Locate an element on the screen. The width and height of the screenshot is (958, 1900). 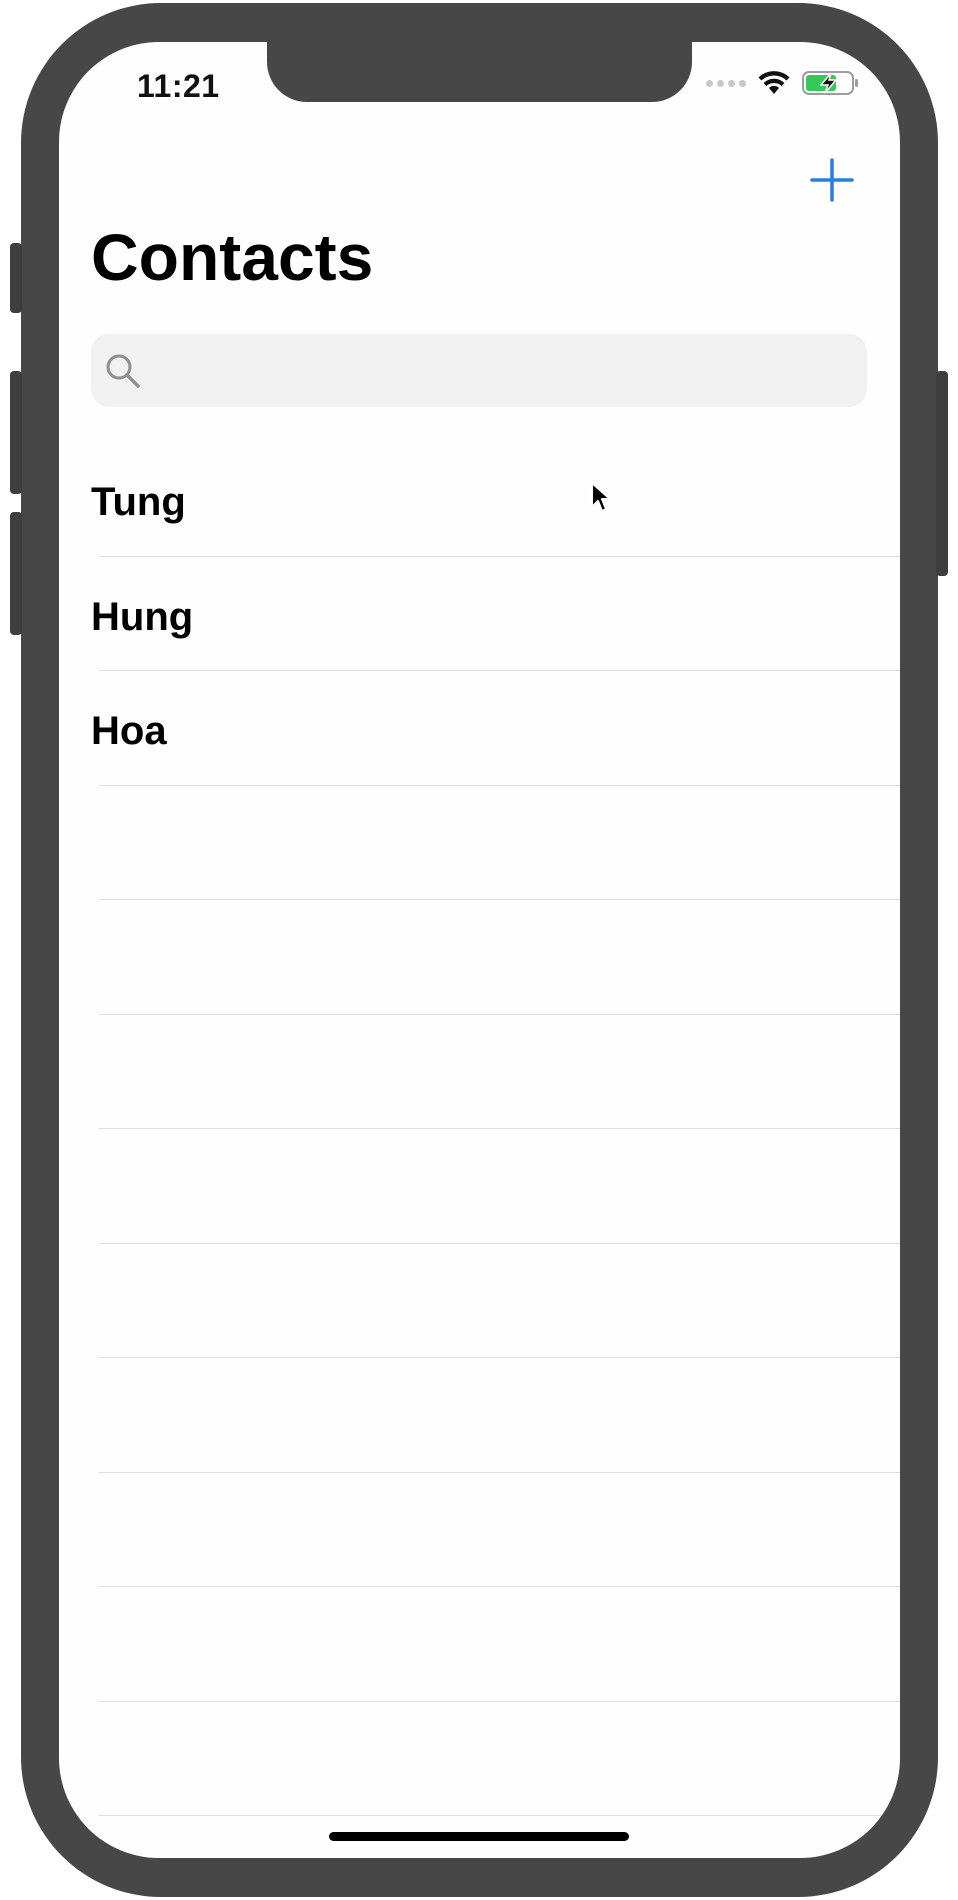
power-button is located at coordinates (942, 473).